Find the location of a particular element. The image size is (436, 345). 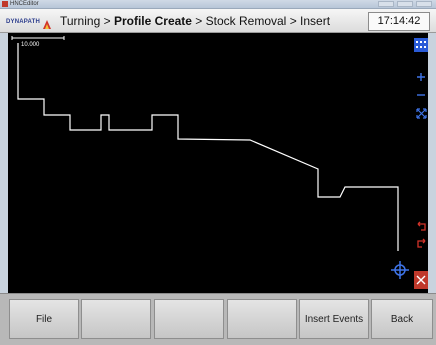

breadcrumb-stock-removal: Stock Removal is located at coordinates (246, 21).